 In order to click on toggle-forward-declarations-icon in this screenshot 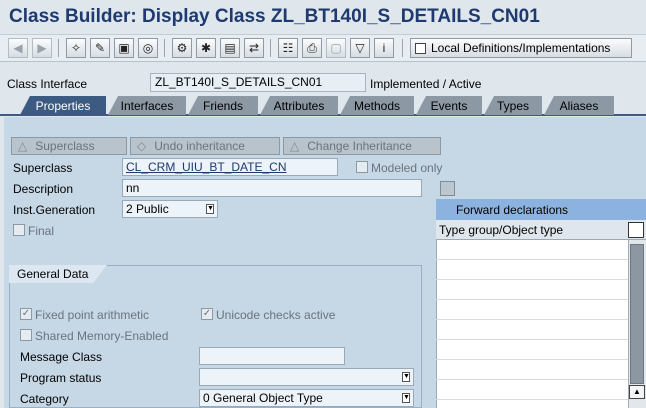, I will do `click(447, 188)`.